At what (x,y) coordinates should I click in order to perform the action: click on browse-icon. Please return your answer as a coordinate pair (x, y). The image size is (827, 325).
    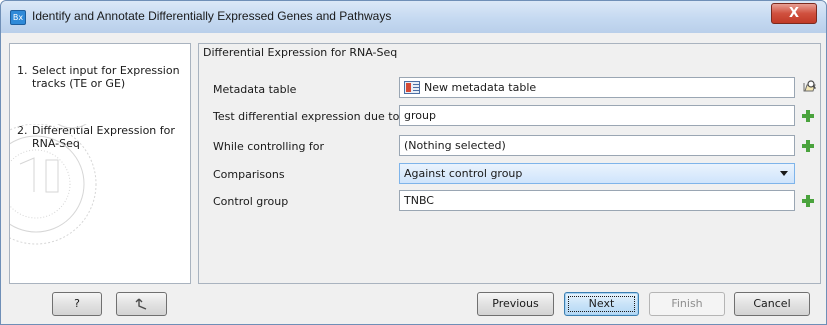
    Looking at the image, I should click on (809, 86).